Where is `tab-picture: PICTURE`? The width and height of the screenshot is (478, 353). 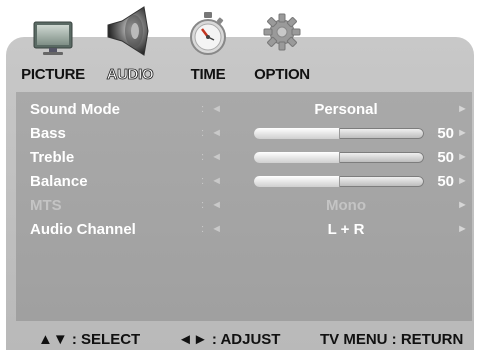
tab-picture: PICTURE is located at coordinates (53, 45).